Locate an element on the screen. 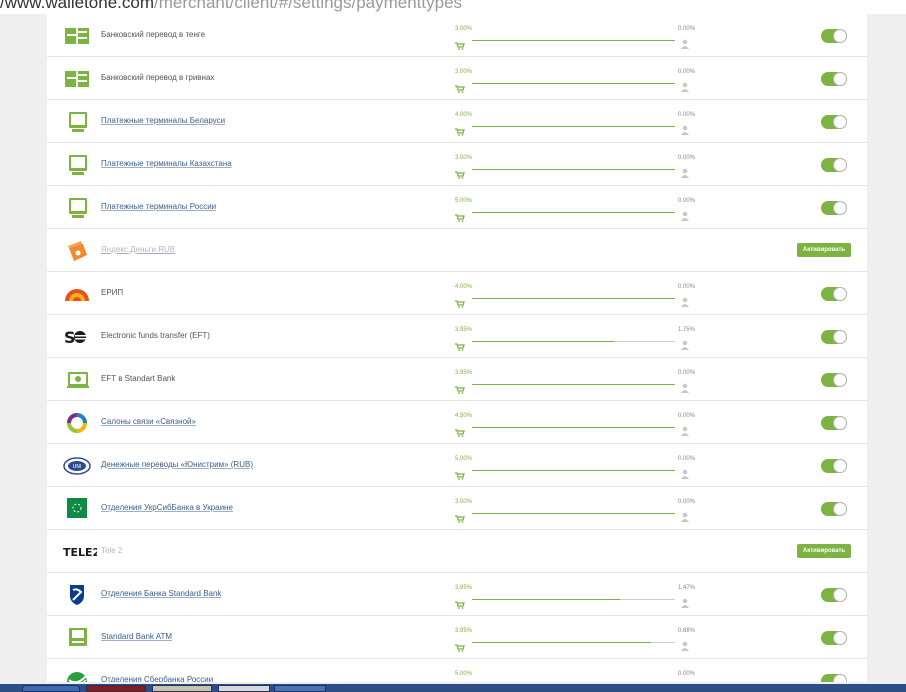  payment-type-name: Салоны связи «Связной» is located at coordinates (148, 421).